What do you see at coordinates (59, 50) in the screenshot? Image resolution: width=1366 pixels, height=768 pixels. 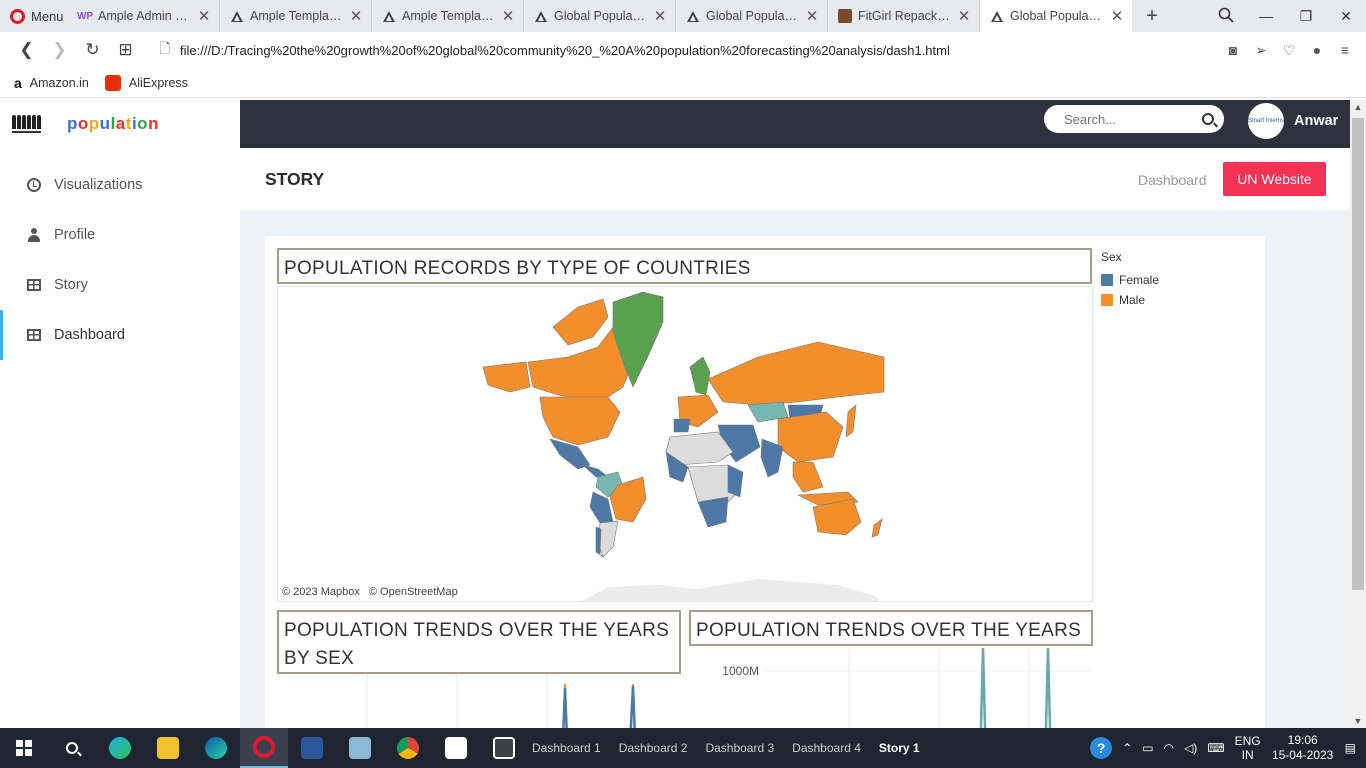 I see `forward-icon: ❯` at bounding box center [59, 50].